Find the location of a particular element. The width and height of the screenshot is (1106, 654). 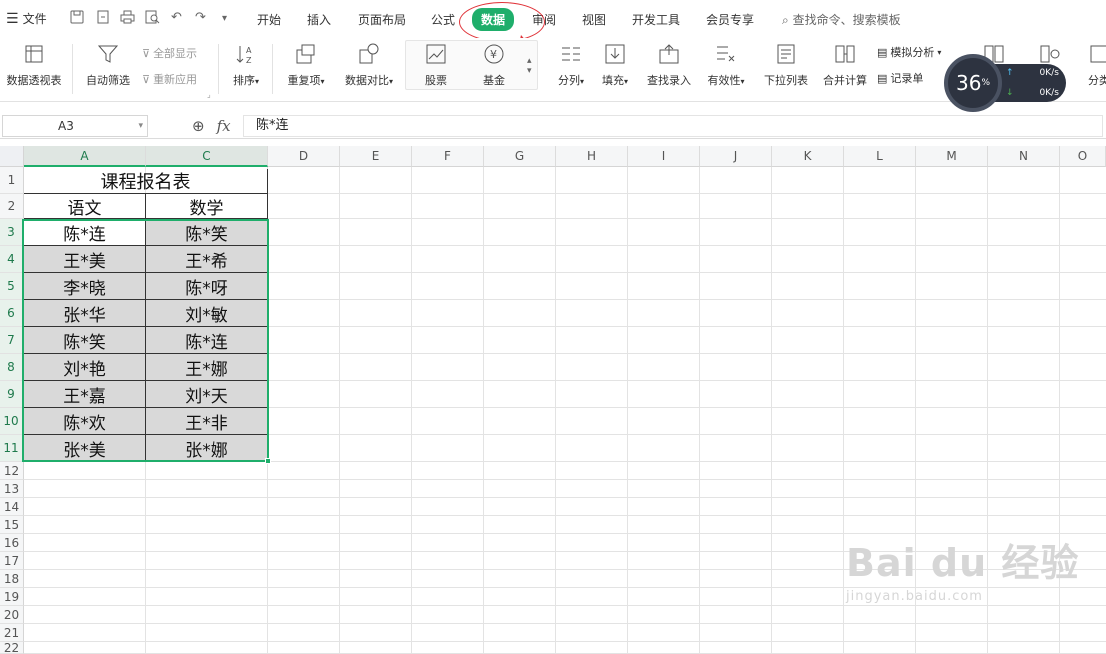

tab-home: 开始 is located at coordinates (269, 19).